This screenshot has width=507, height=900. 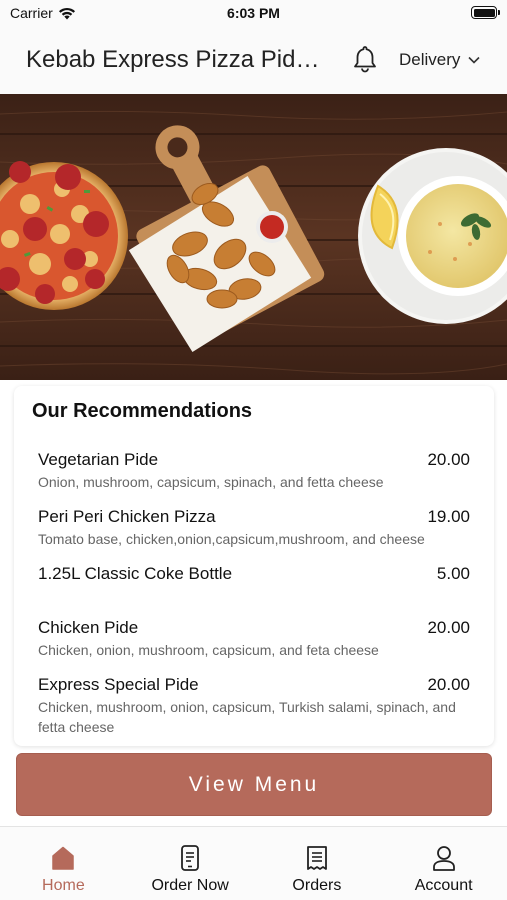 I want to click on home-icon, so click(x=63, y=858).